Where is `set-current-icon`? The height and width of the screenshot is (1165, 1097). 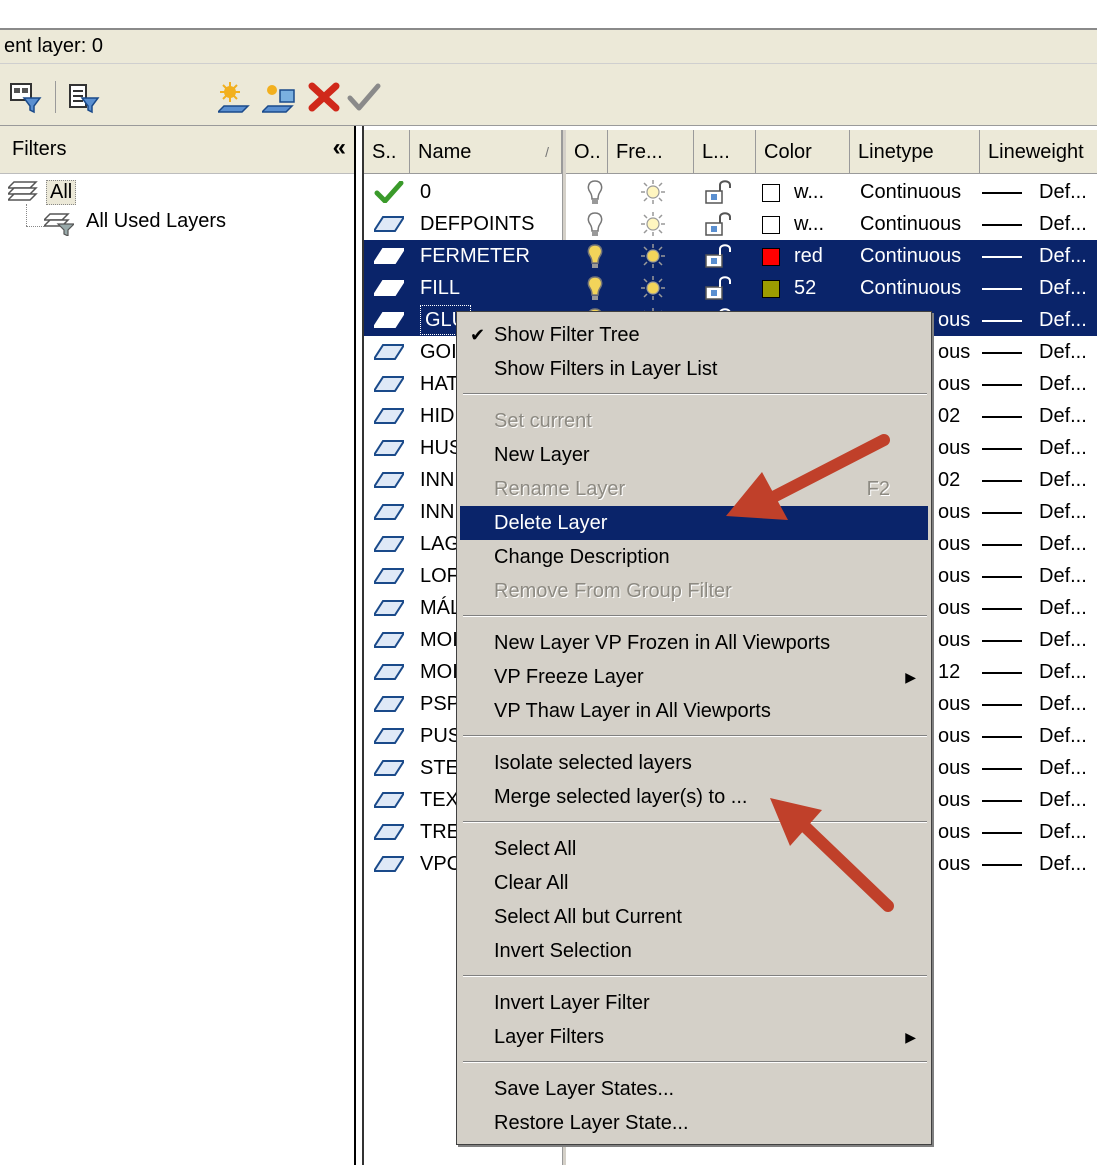 set-current-icon is located at coordinates (364, 97).